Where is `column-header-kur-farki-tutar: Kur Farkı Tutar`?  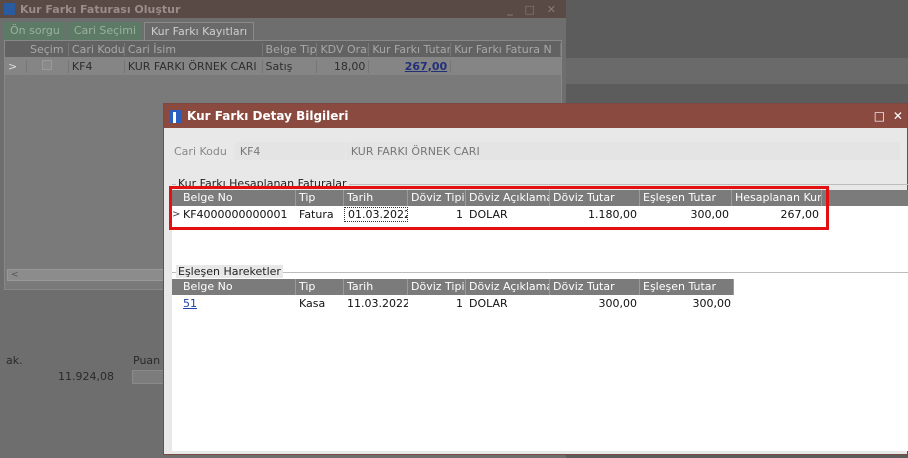 column-header-kur-farki-tutar: Kur Farkı Tutar is located at coordinates (410, 49).